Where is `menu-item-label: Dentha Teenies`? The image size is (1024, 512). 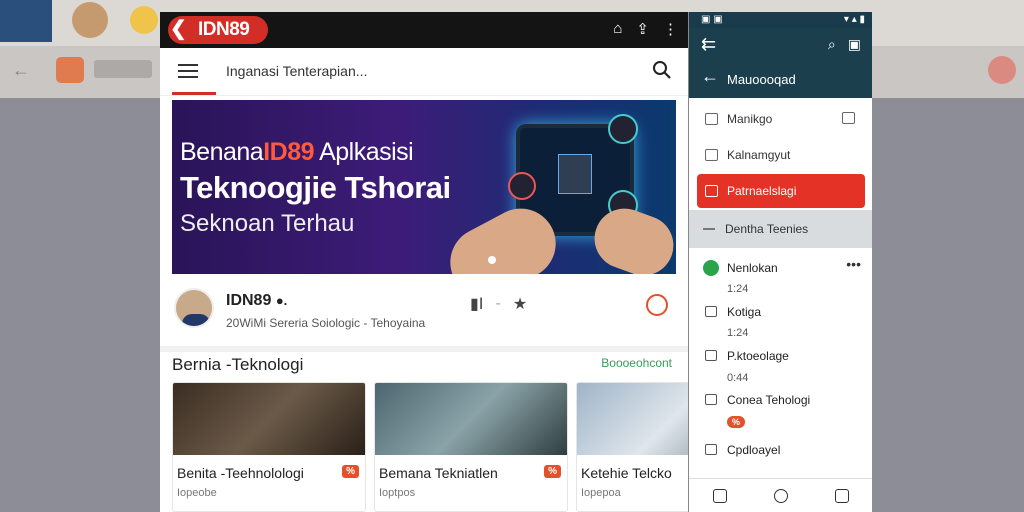
menu-item-label: Dentha Teenies is located at coordinates (767, 229).